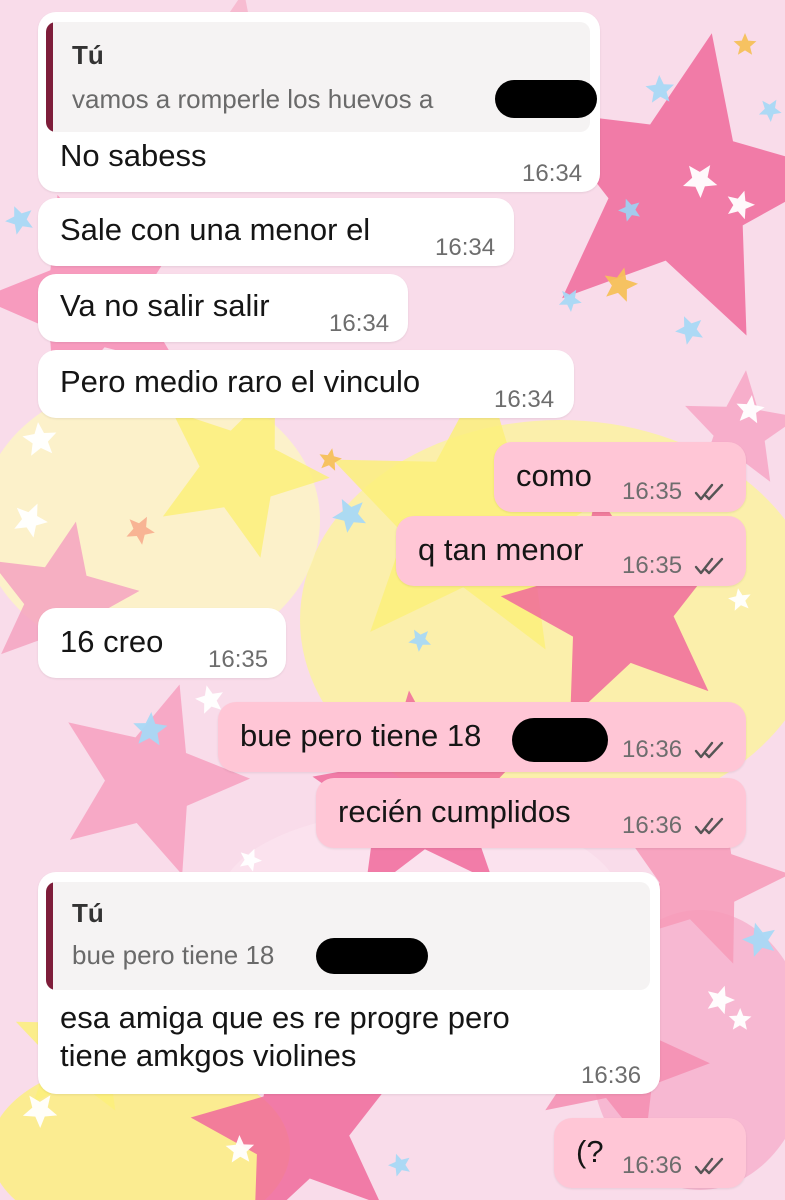 The width and height of the screenshot is (785, 1200). Describe the element at coordinates (133, 155) in the screenshot. I see `message-text: No sabess` at that location.